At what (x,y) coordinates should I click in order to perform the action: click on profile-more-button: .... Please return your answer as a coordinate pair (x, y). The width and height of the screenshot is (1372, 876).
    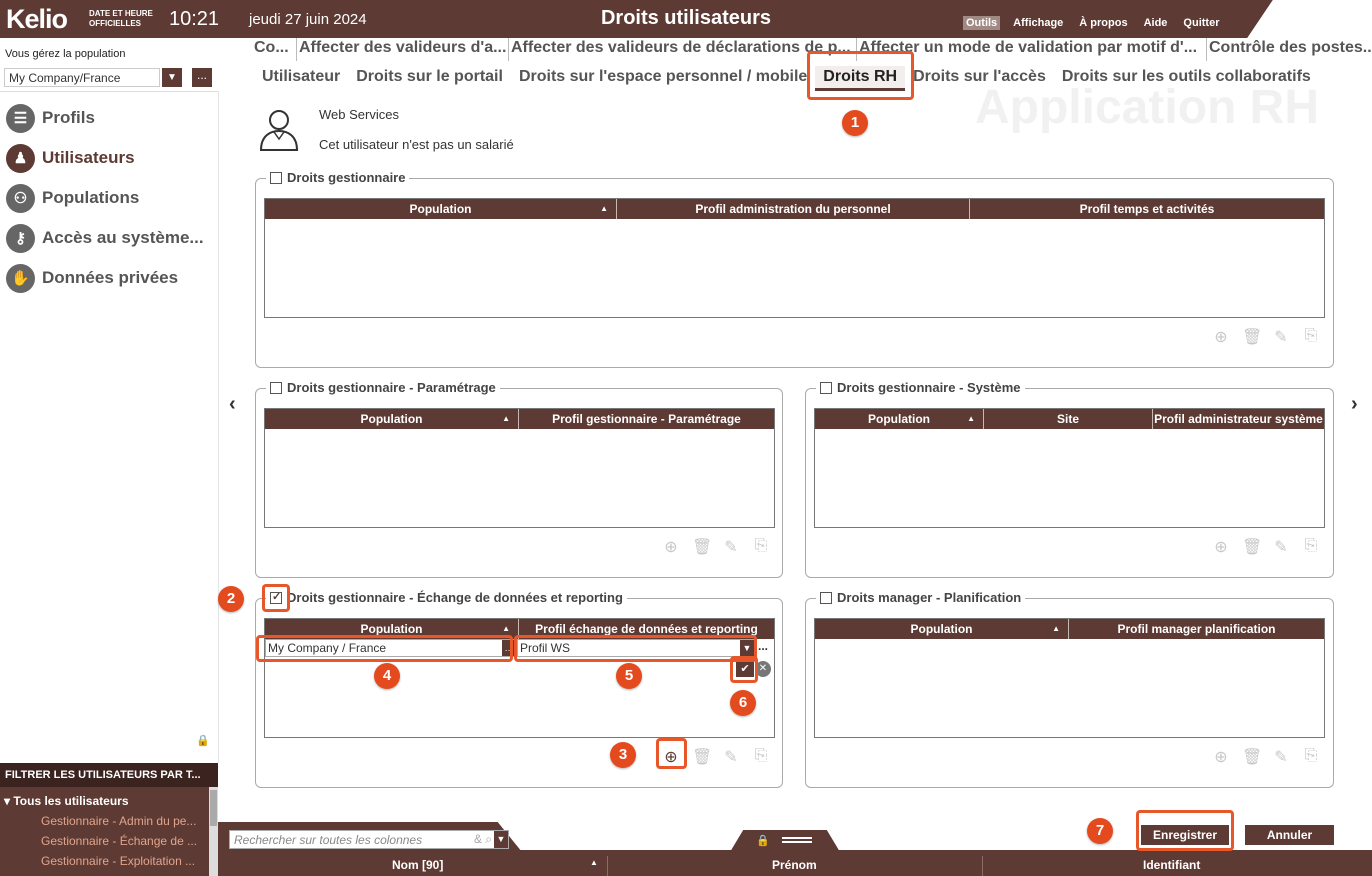
    Looking at the image, I should click on (763, 648).